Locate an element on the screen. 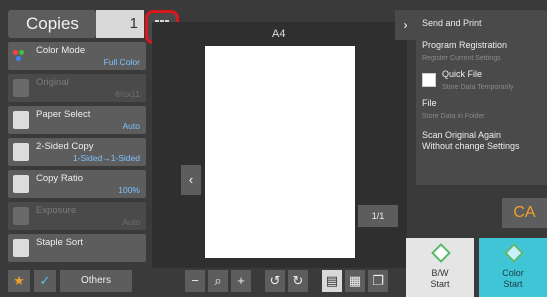 The height and width of the screenshot is (297, 547). rotate-left-icon: ↺ is located at coordinates (275, 280).